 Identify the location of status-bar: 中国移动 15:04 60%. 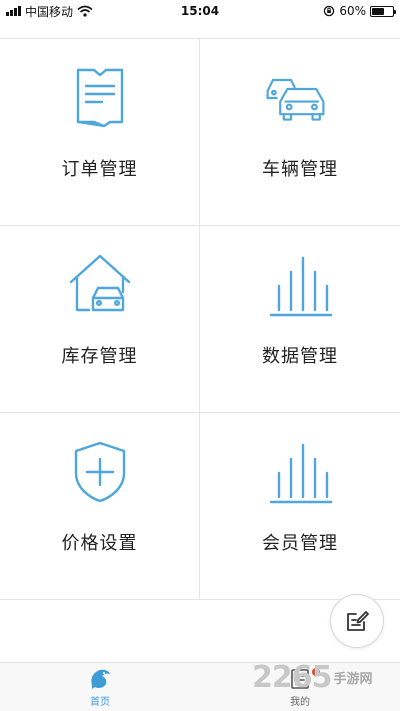
(200, 11).